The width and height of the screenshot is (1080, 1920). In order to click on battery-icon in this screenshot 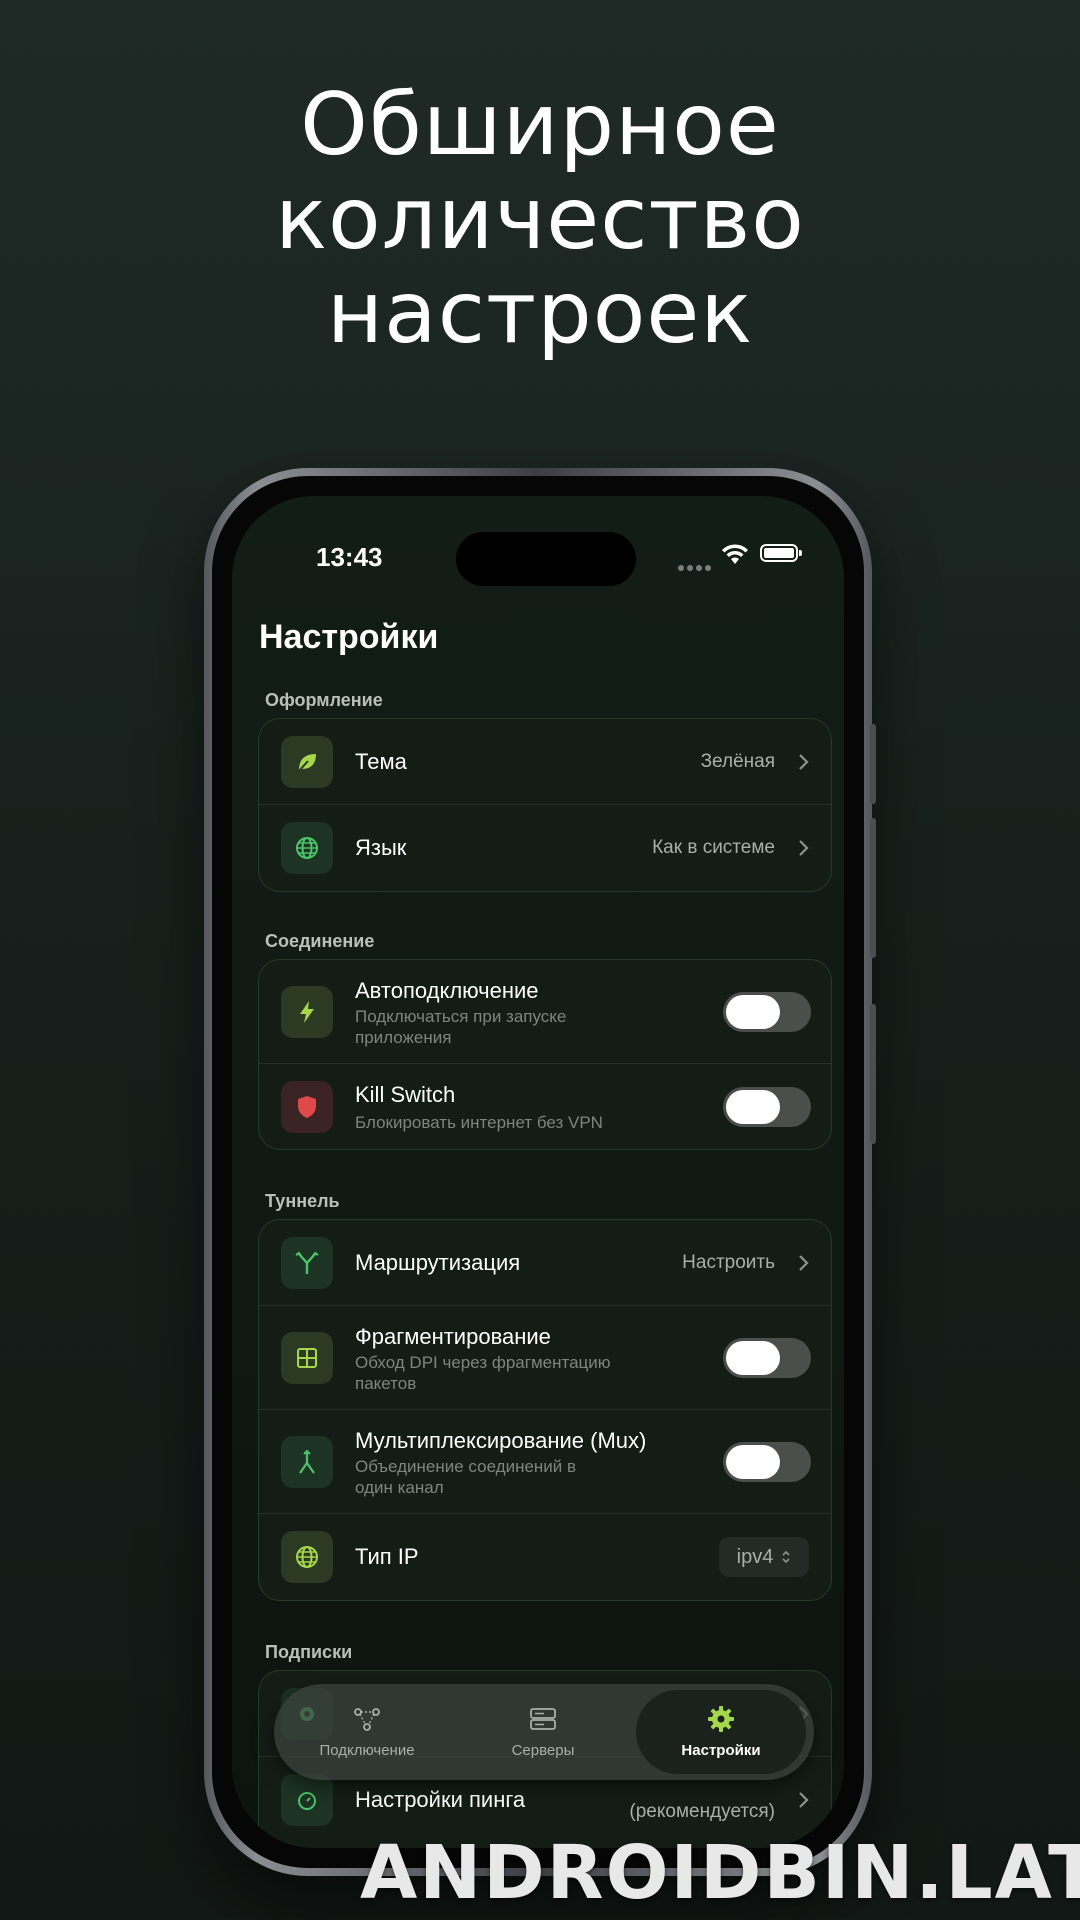, I will do `click(781, 553)`.